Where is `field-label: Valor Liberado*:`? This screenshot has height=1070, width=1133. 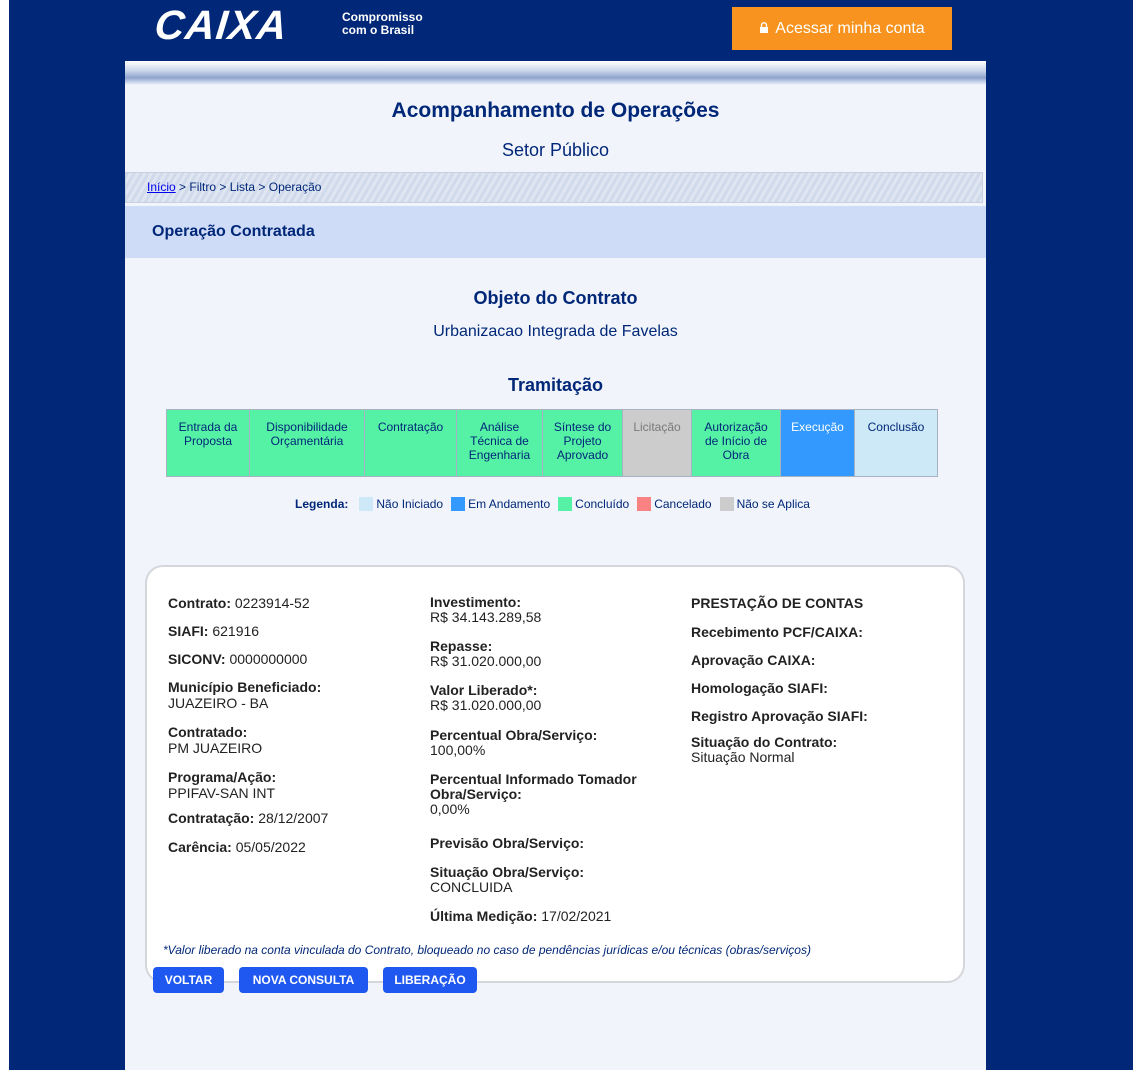
field-label: Valor Liberado*: is located at coordinates (484, 690).